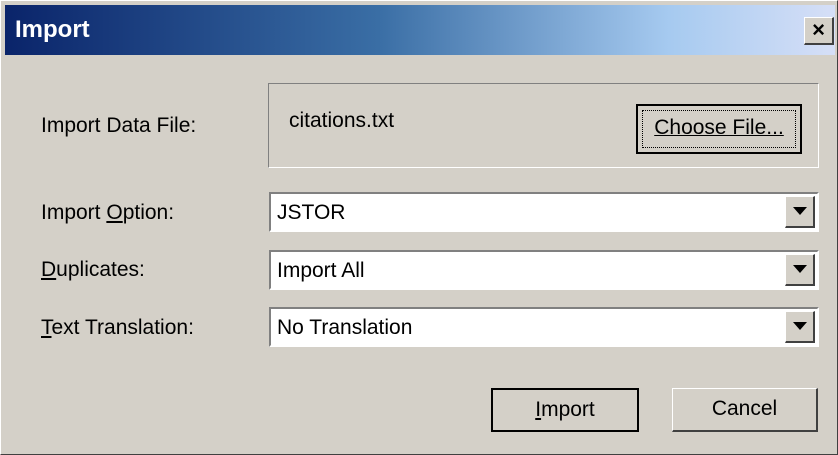  What do you see at coordinates (544, 212) in the screenshot?
I see `import-option-select: JSTOR` at bounding box center [544, 212].